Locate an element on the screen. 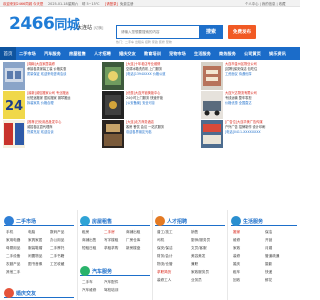 Image resolution: width=320 pixels, height=300 pixels. link-item: 美容美发 is located at coordinates (198, 256).